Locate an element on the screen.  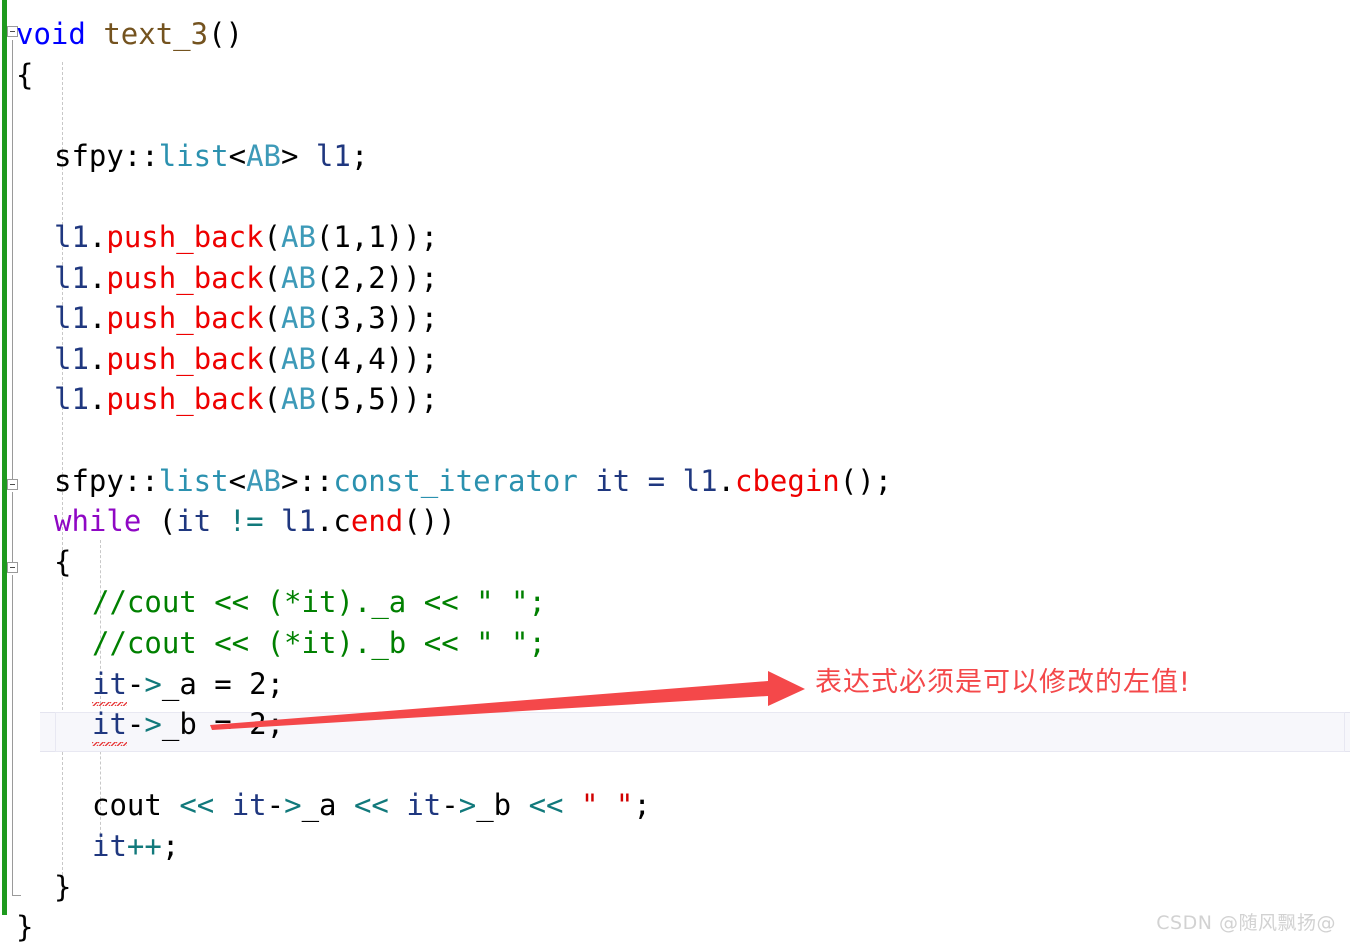
code-token: text_3 is located at coordinates (156, 34).